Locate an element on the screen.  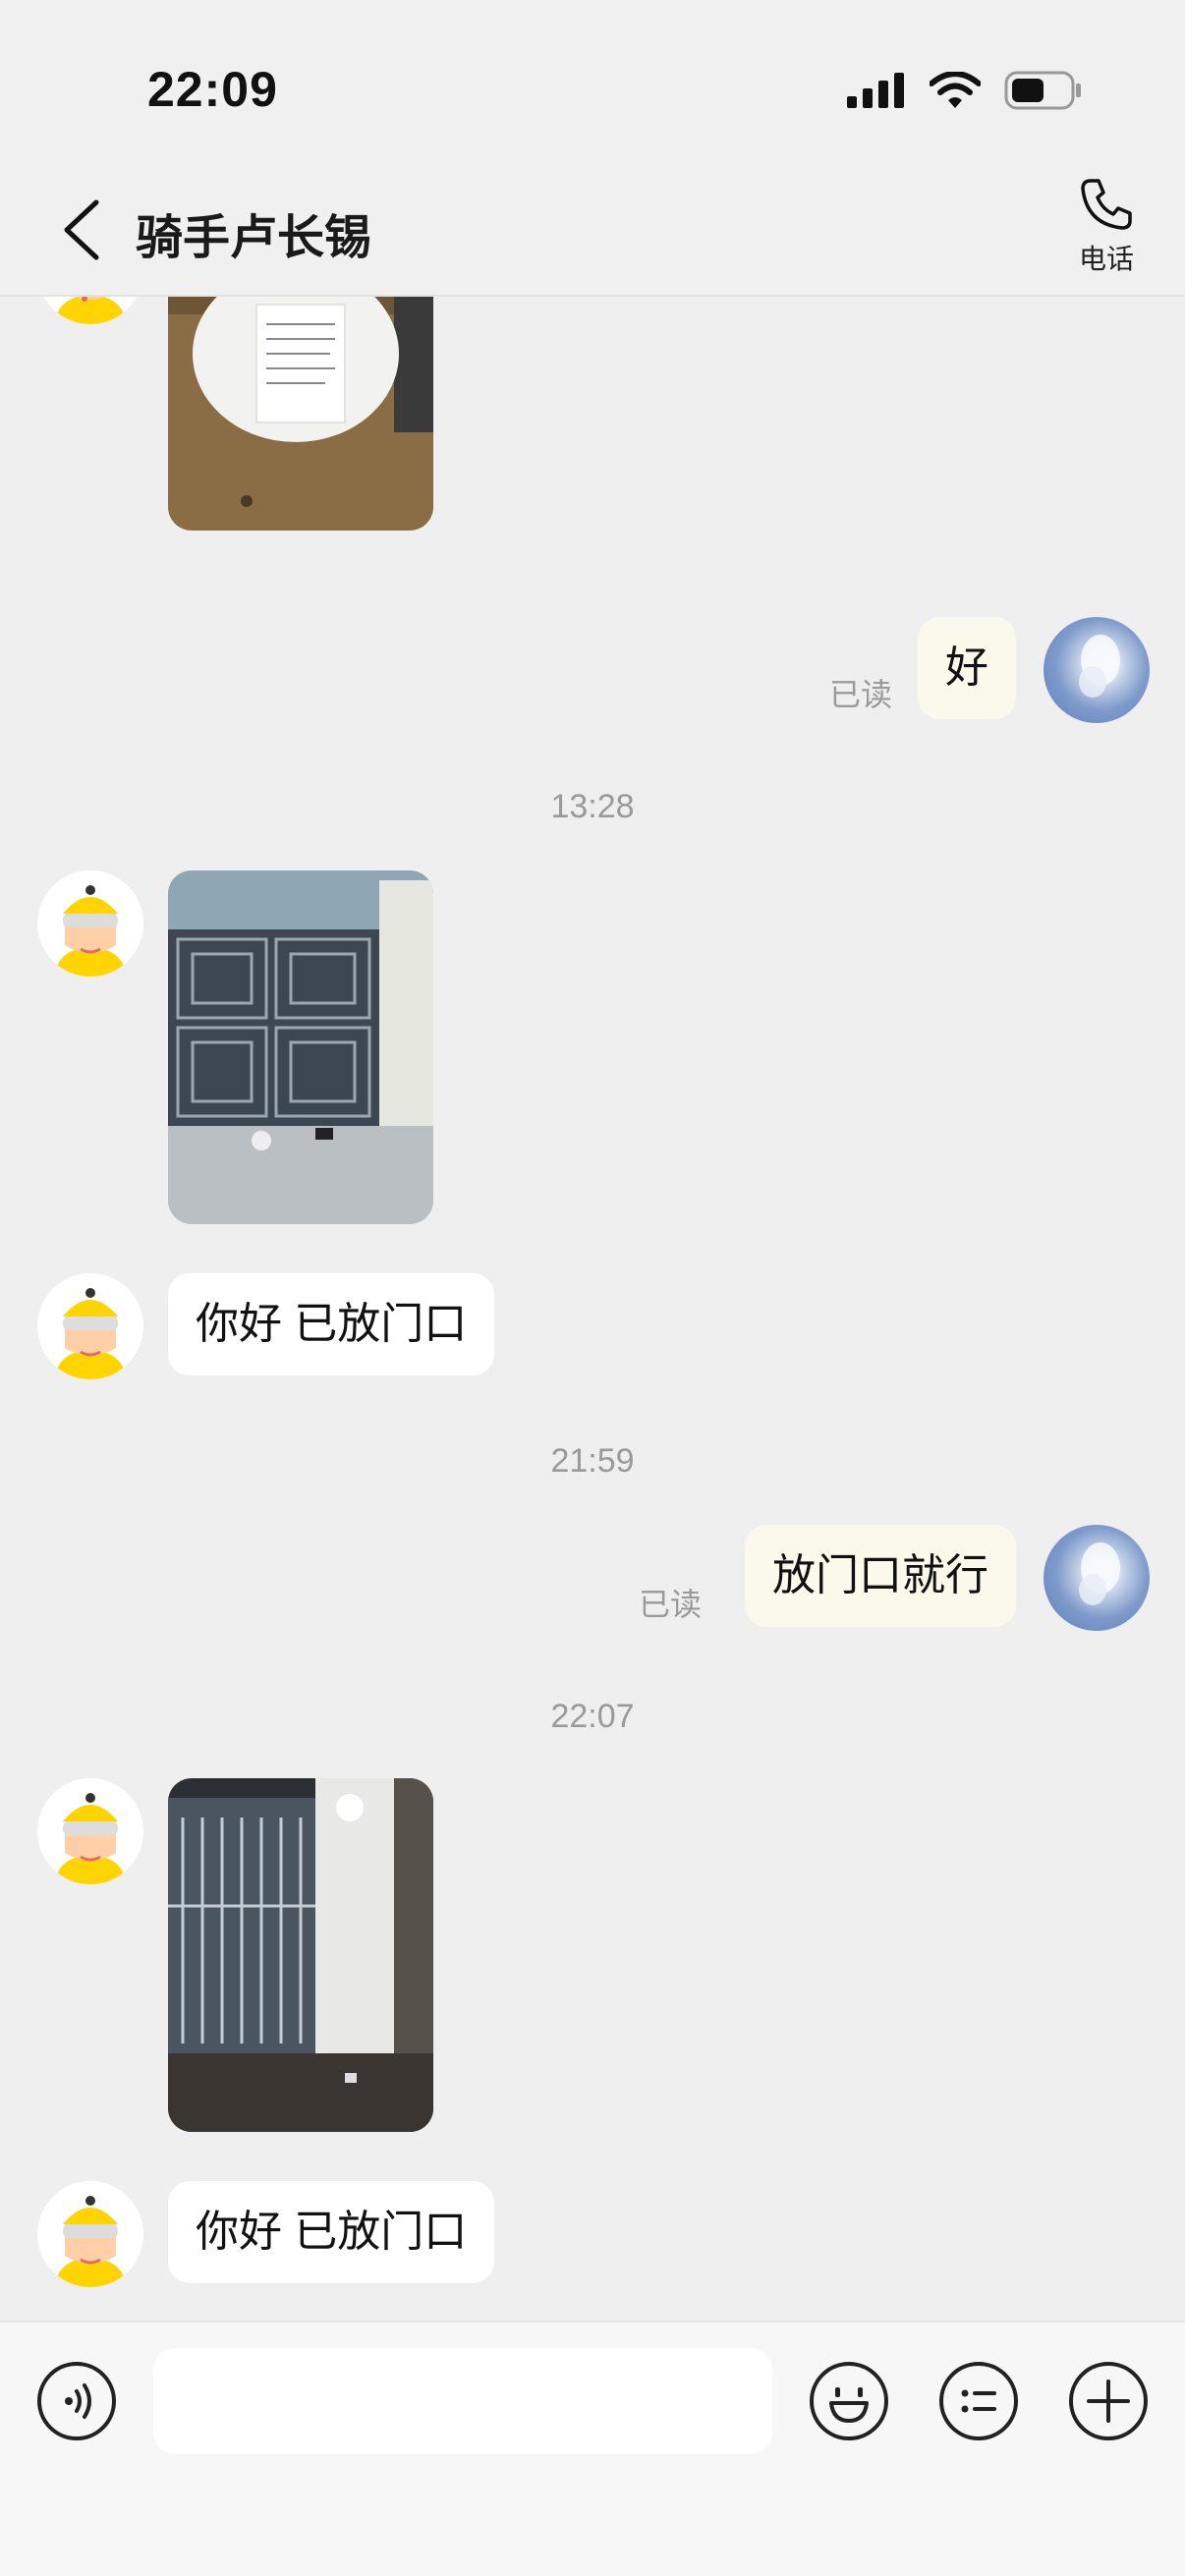
battery-icon is located at coordinates (1042, 90).